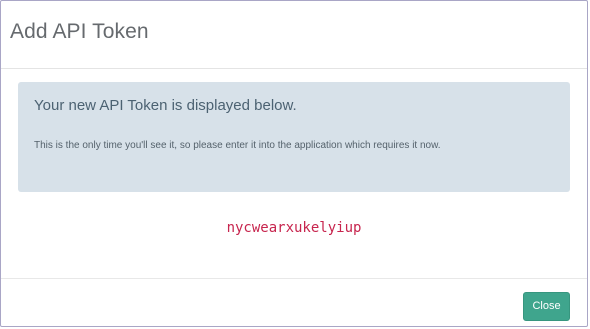 This screenshot has width=590, height=329. I want to click on dialog-title: Add API Token, so click(79, 31).